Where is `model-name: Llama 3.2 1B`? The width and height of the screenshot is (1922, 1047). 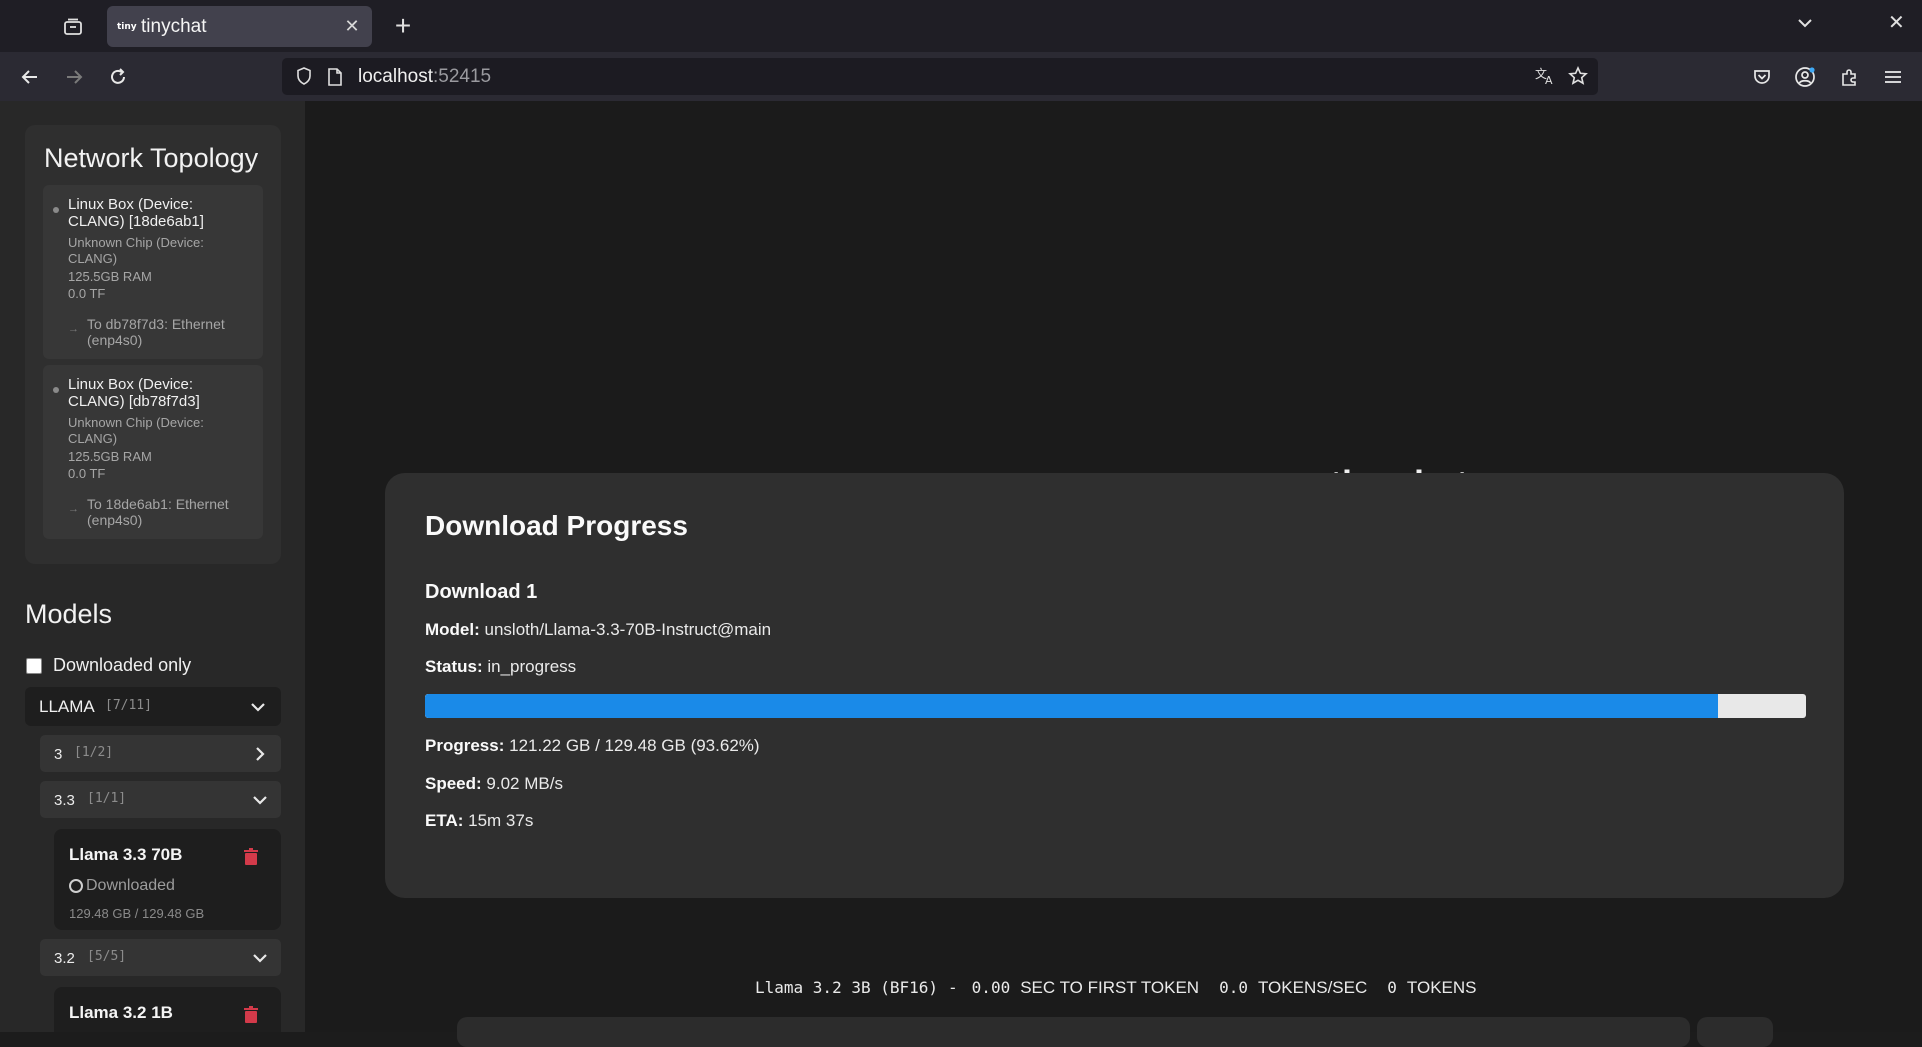 model-name: Llama 3.2 1B is located at coordinates (121, 1012).